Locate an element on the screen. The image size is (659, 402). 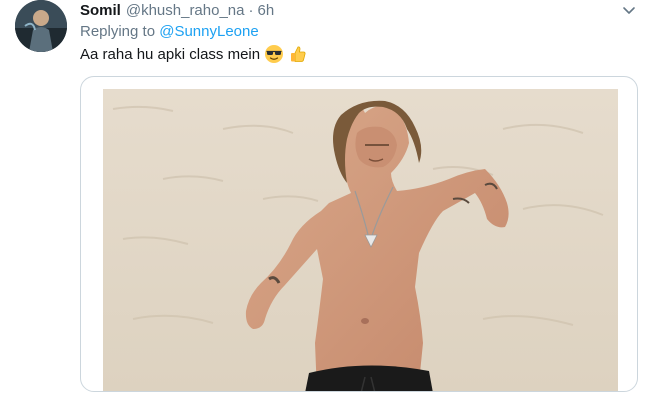
display-name: Somil is located at coordinates (100, 10).